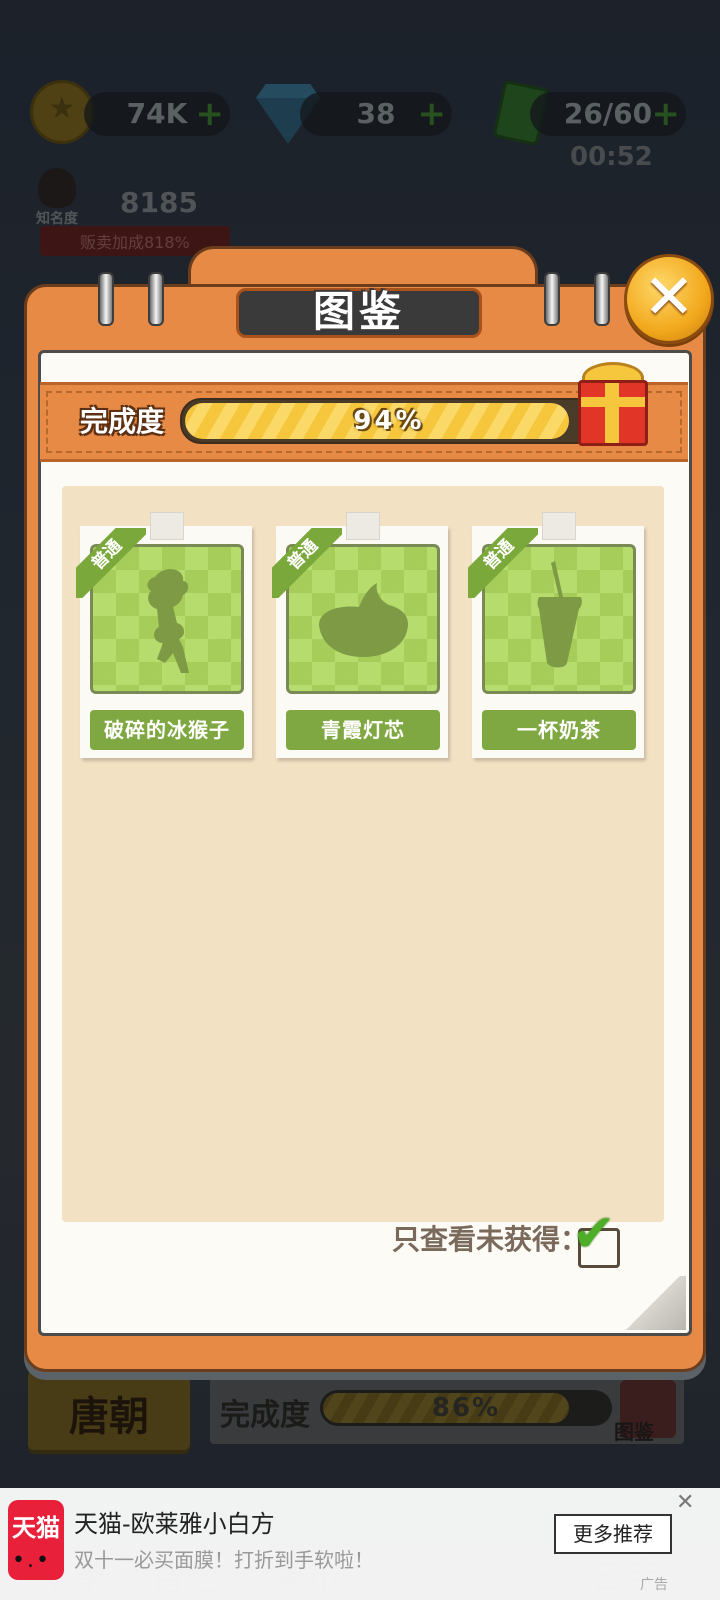 This screenshot has height=1600, width=720. I want to click on ad-description: 双十一必买面膜！打折到手软啦！, so click(224, 1560).